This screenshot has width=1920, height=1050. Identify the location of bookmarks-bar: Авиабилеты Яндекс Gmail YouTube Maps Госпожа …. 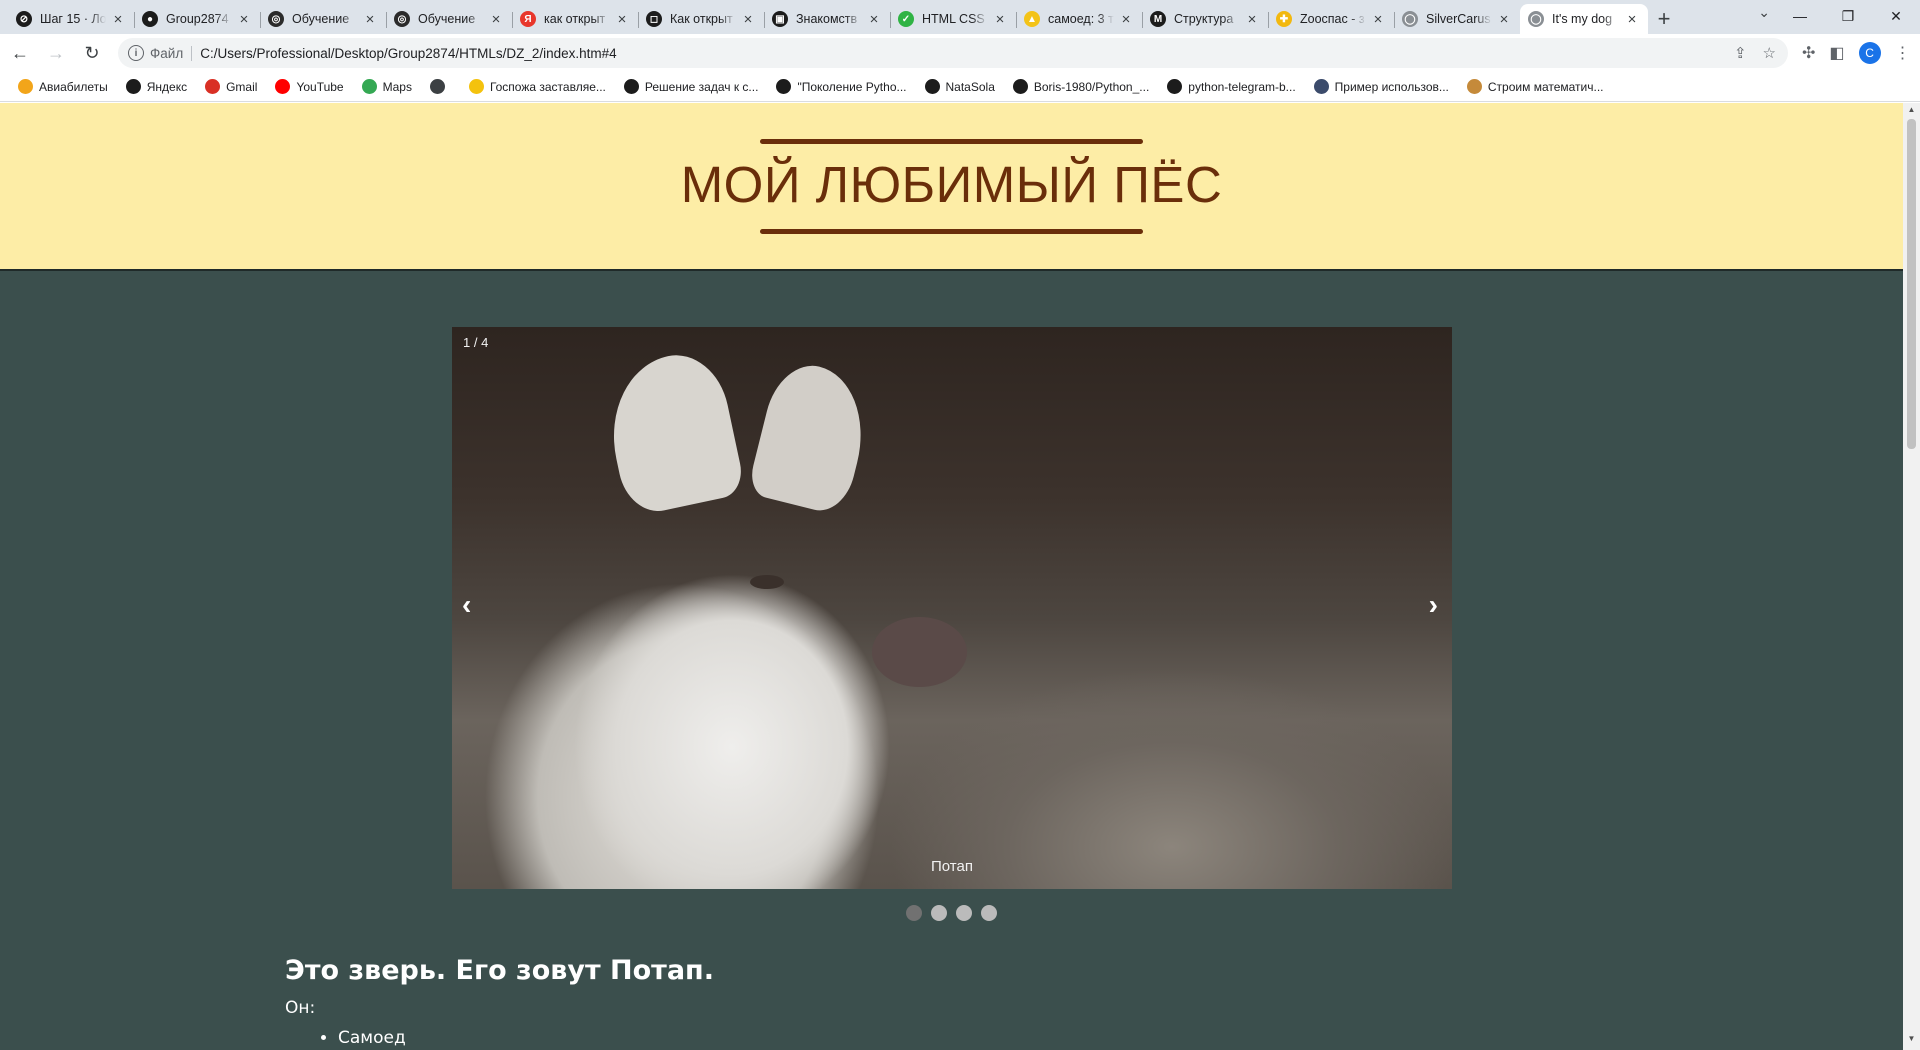
(960, 87).